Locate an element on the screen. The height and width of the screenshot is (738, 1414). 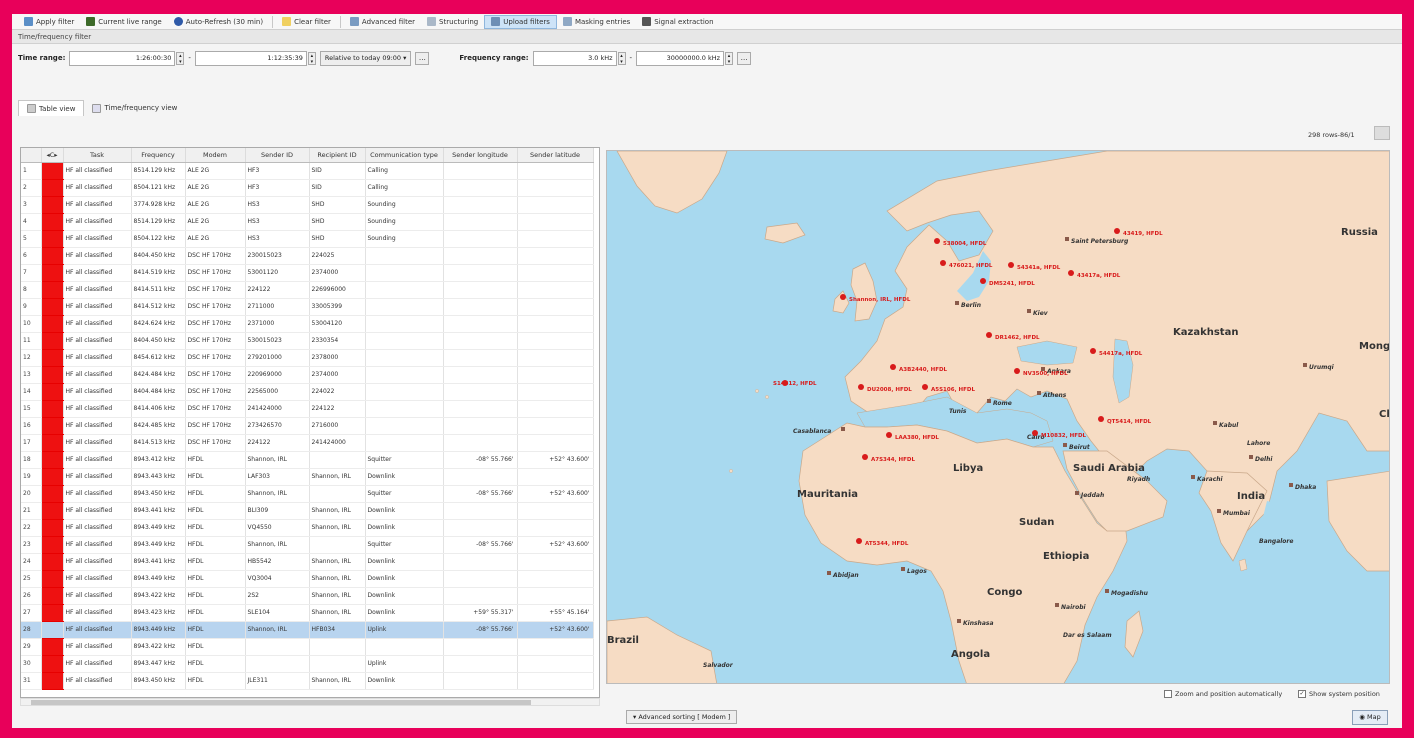
col-index is located at coordinates (31, 155).